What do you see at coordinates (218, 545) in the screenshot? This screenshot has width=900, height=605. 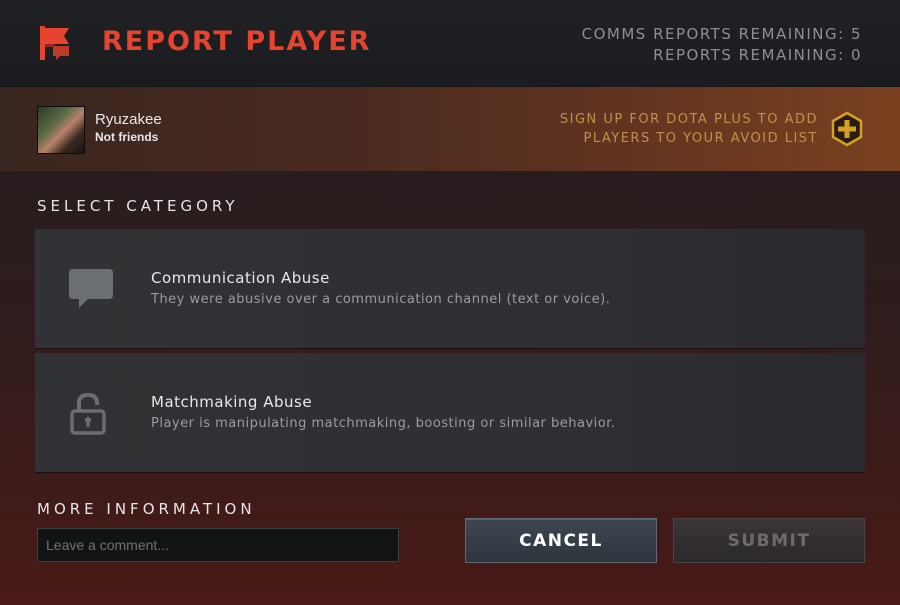 I see `comment-input` at bounding box center [218, 545].